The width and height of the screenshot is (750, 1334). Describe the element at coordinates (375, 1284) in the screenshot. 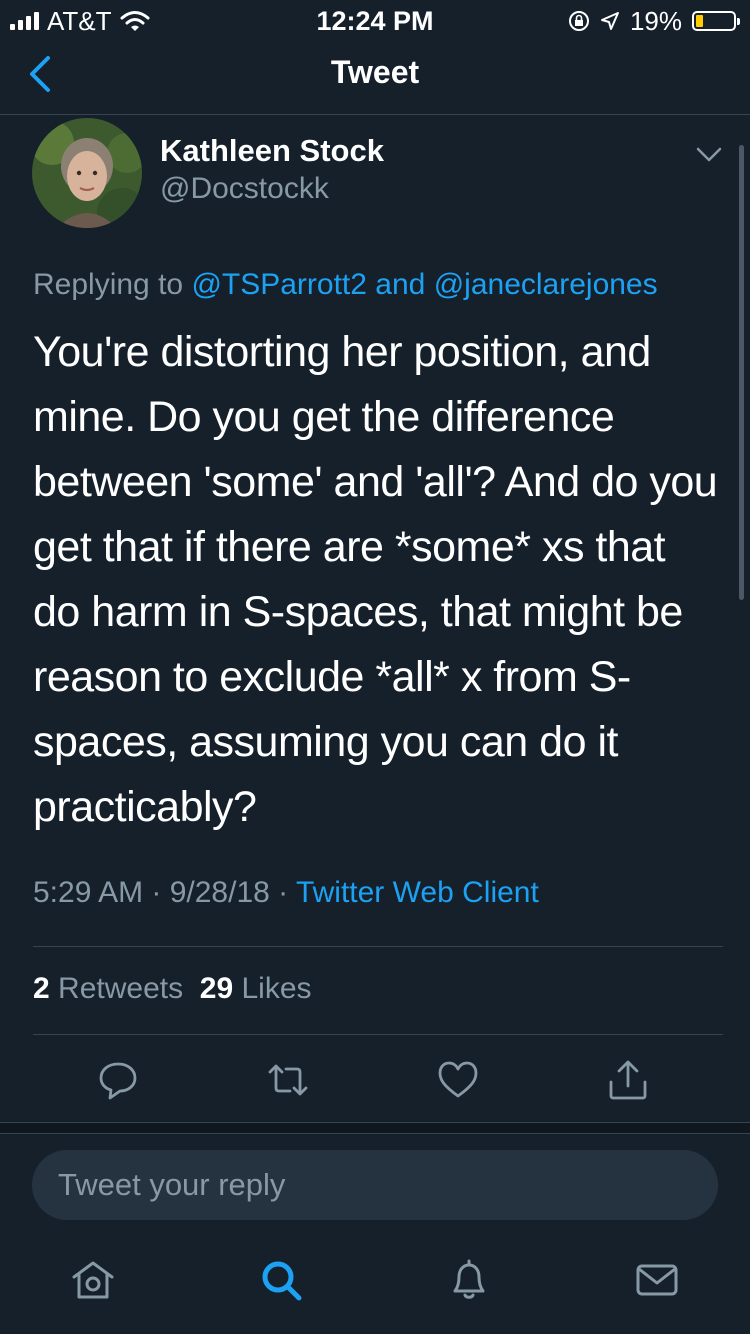

I see `tab-bar` at that location.